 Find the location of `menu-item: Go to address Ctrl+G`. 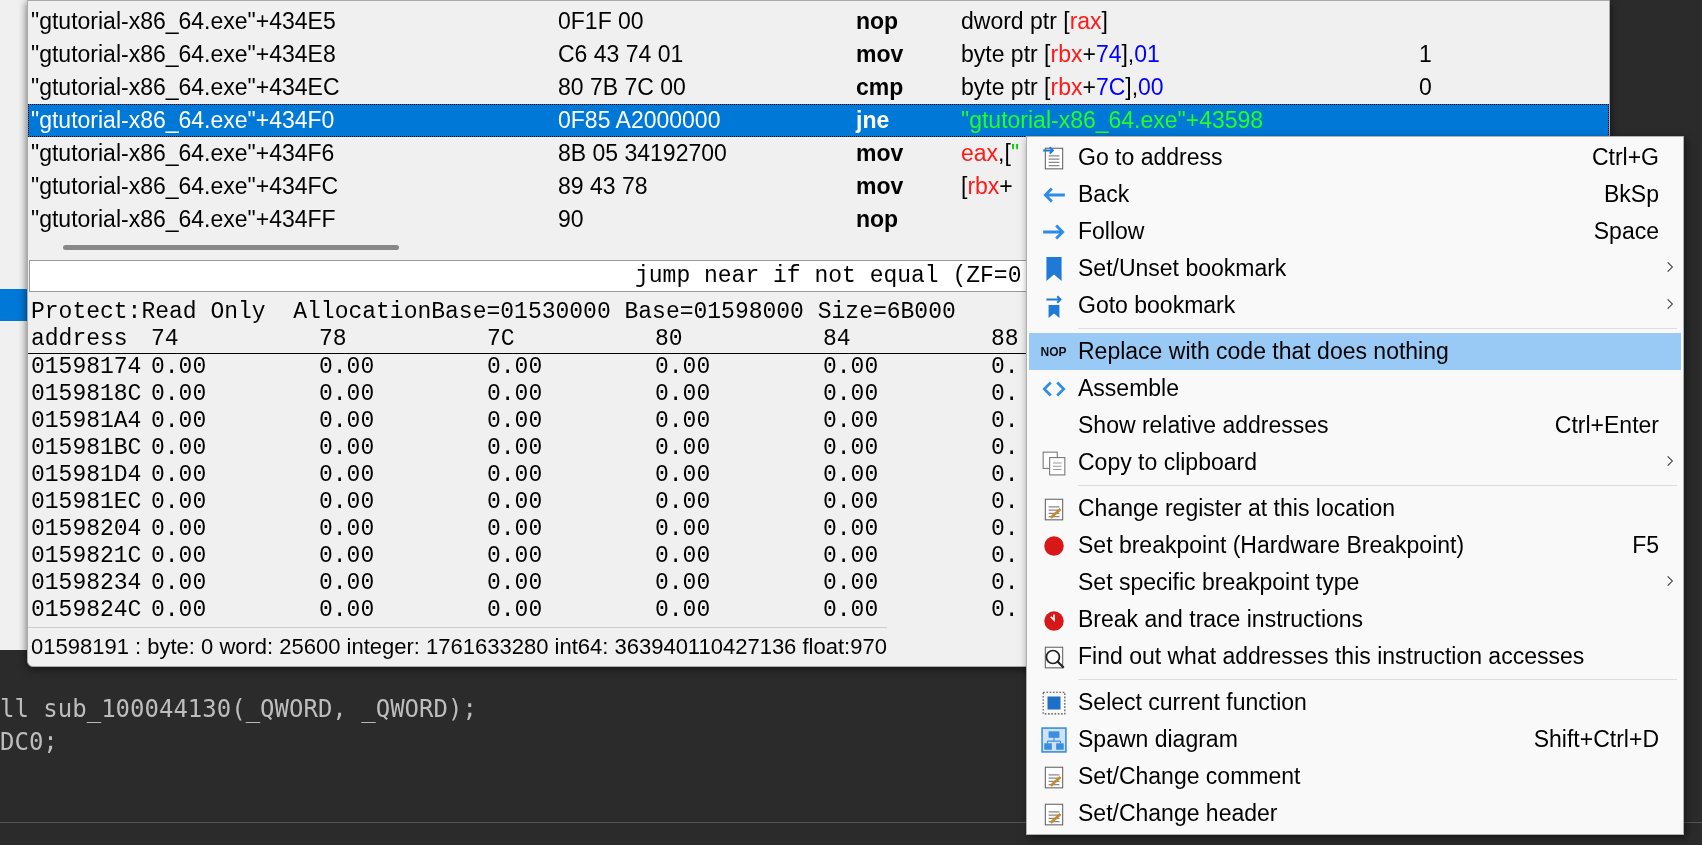

menu-item: Go to address Ctrl+G is located at coordinates (1355, 157).